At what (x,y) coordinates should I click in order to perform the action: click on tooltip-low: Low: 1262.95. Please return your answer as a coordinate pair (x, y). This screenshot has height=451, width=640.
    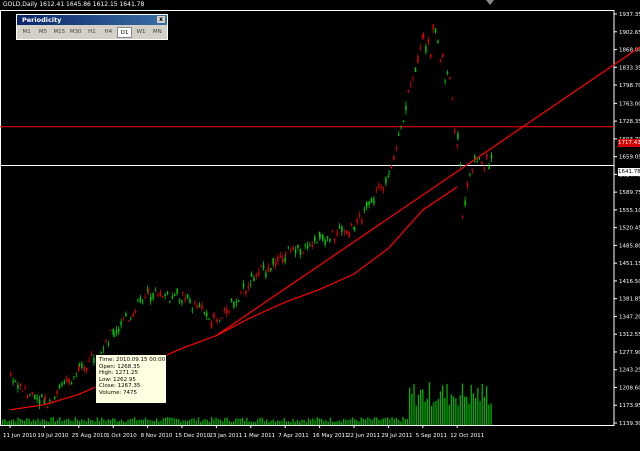
    Looking at the image, I should click on (117, 379).